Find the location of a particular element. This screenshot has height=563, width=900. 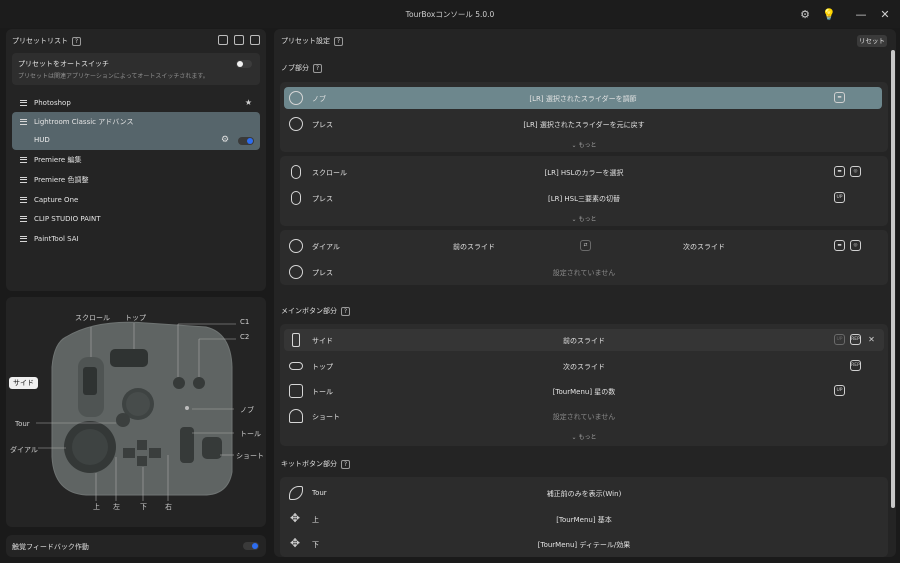

label-c1: C1 is located at coordinates (245, 322).